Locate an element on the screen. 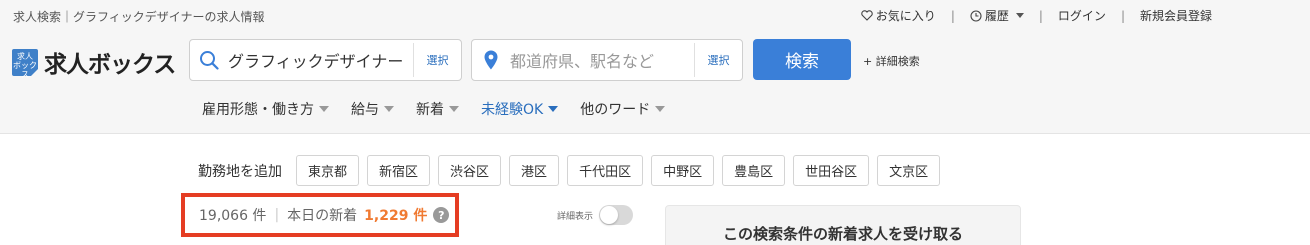 This screenshot has height=245, width=1310. detail-view-toggle: 詳細表示 is located at coordinates (595, 215).